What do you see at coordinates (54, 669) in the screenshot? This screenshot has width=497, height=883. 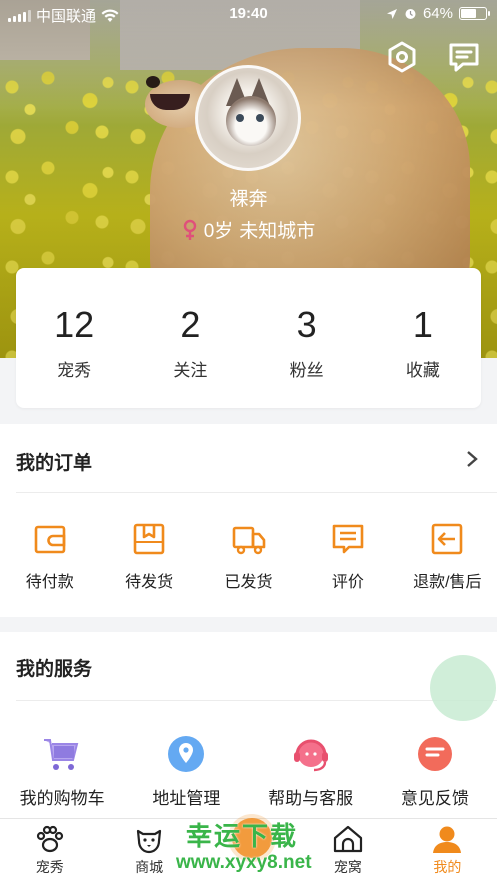 I see `services-title: 我的服务` at bounding box center [54, 669].